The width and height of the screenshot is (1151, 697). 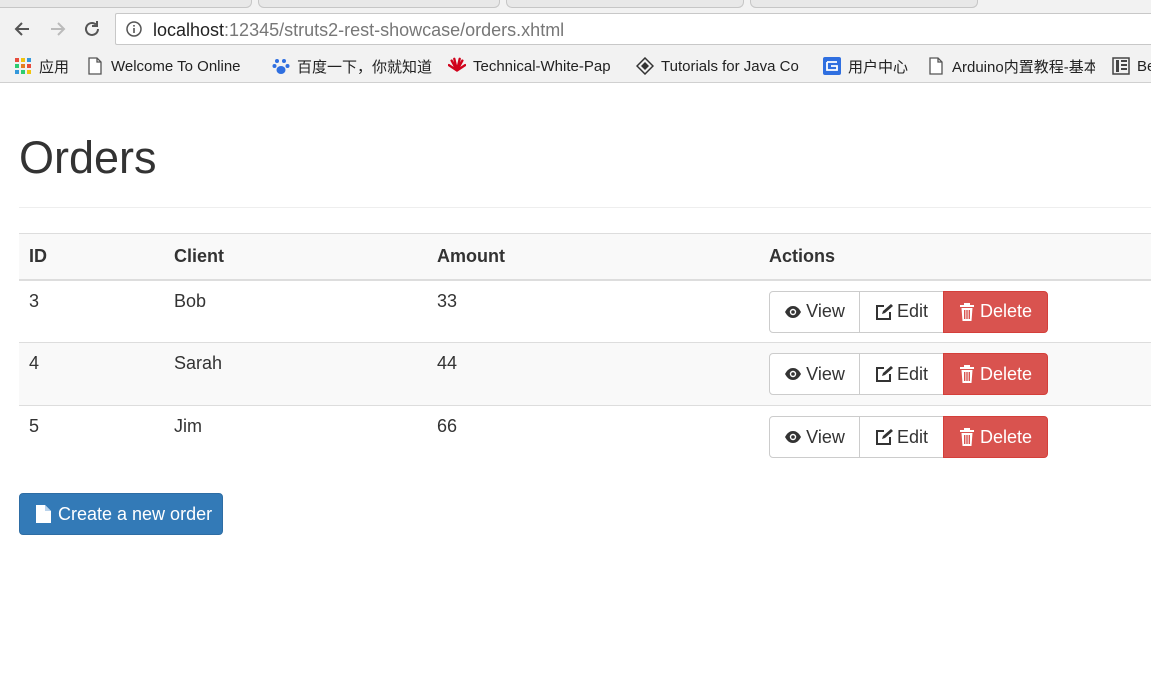 What do you see at coordinates (955, 257) in the screenshot?
I see `header-actions: Actions` at bounding box center [955, 257].